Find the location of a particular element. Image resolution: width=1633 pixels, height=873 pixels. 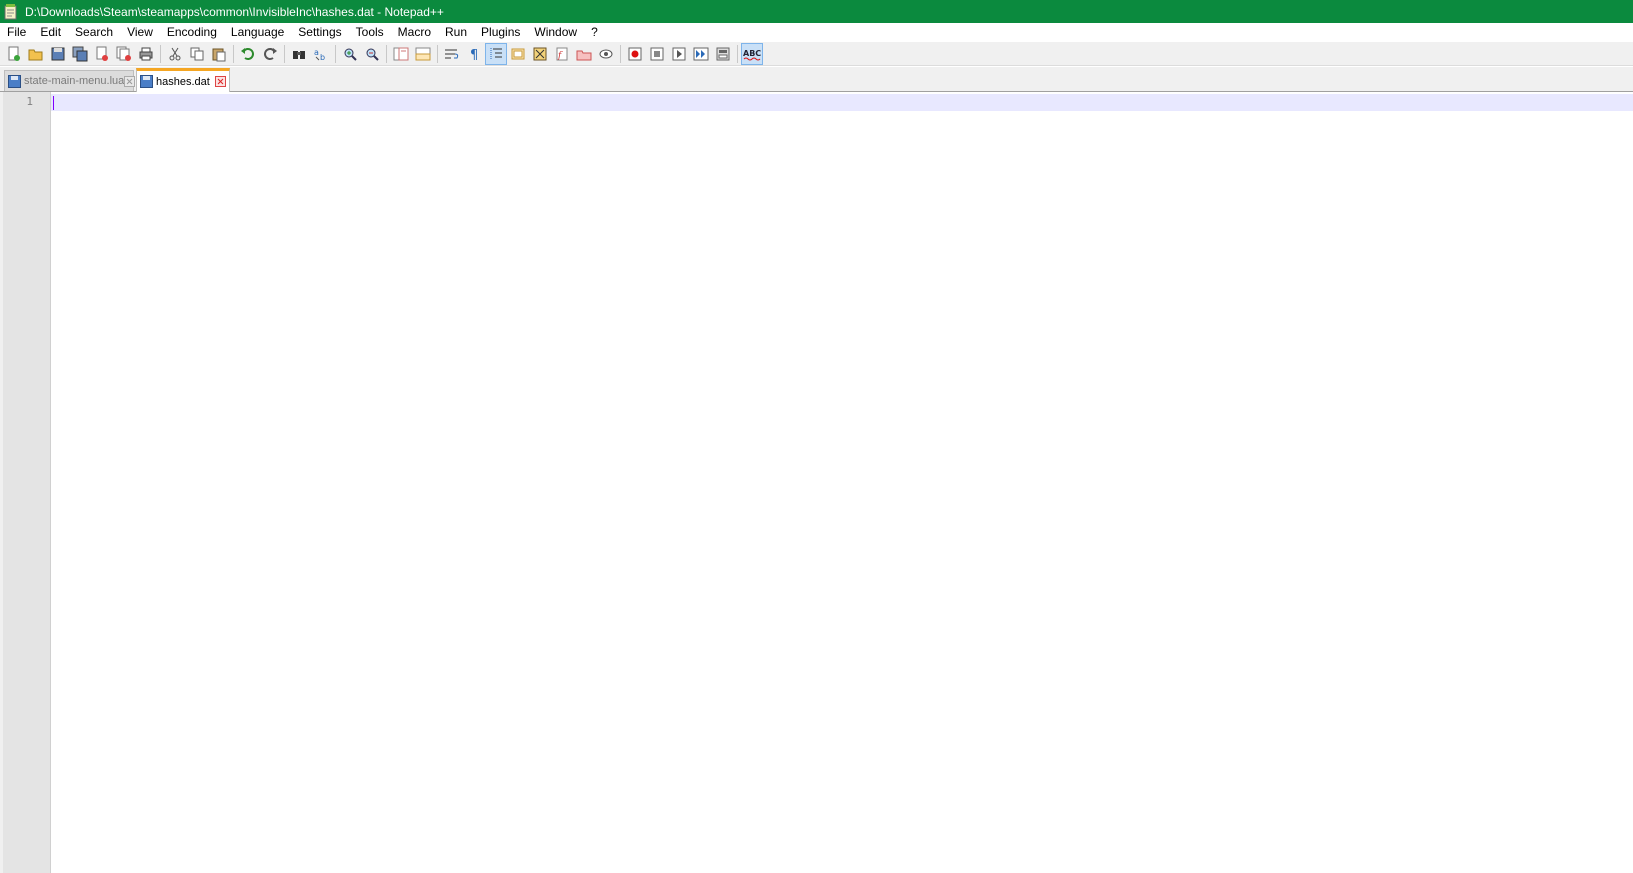

word-wrap-icon is located at coordinates (452, 54).